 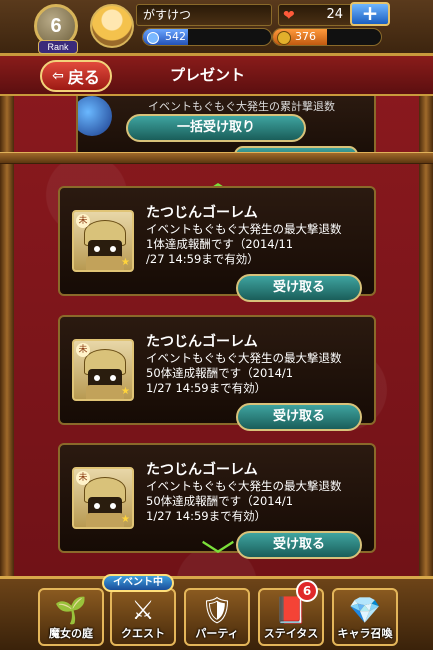 What do you see at coordinates (58, 76) in the screenshot?
I see `back-arrow-icon: ⇦` at bounding box center [58, 76].